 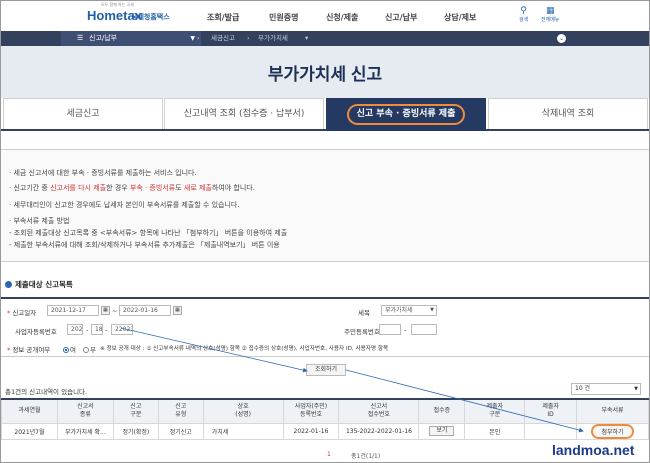 I want to click on logo-subtitle: 국세청홈택스, so click(x=150, y=17).